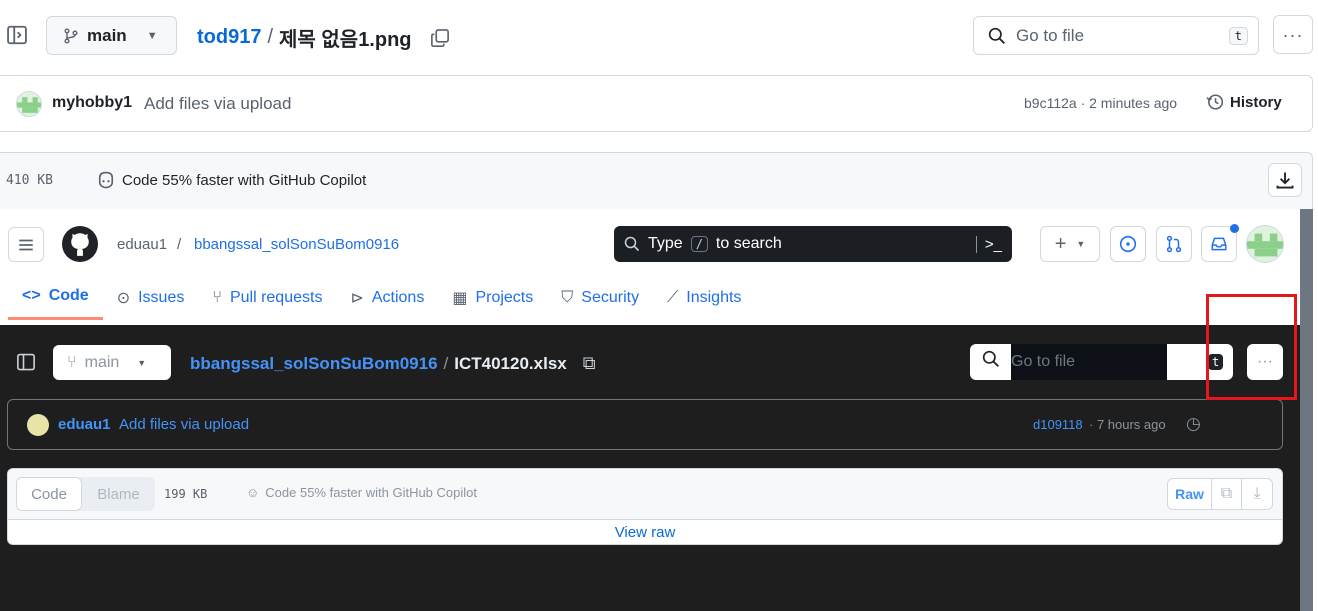 The image size is (1318, 611). I want to click on tab-pull-requests: ⑂ Pull requests, so click(267, 297).